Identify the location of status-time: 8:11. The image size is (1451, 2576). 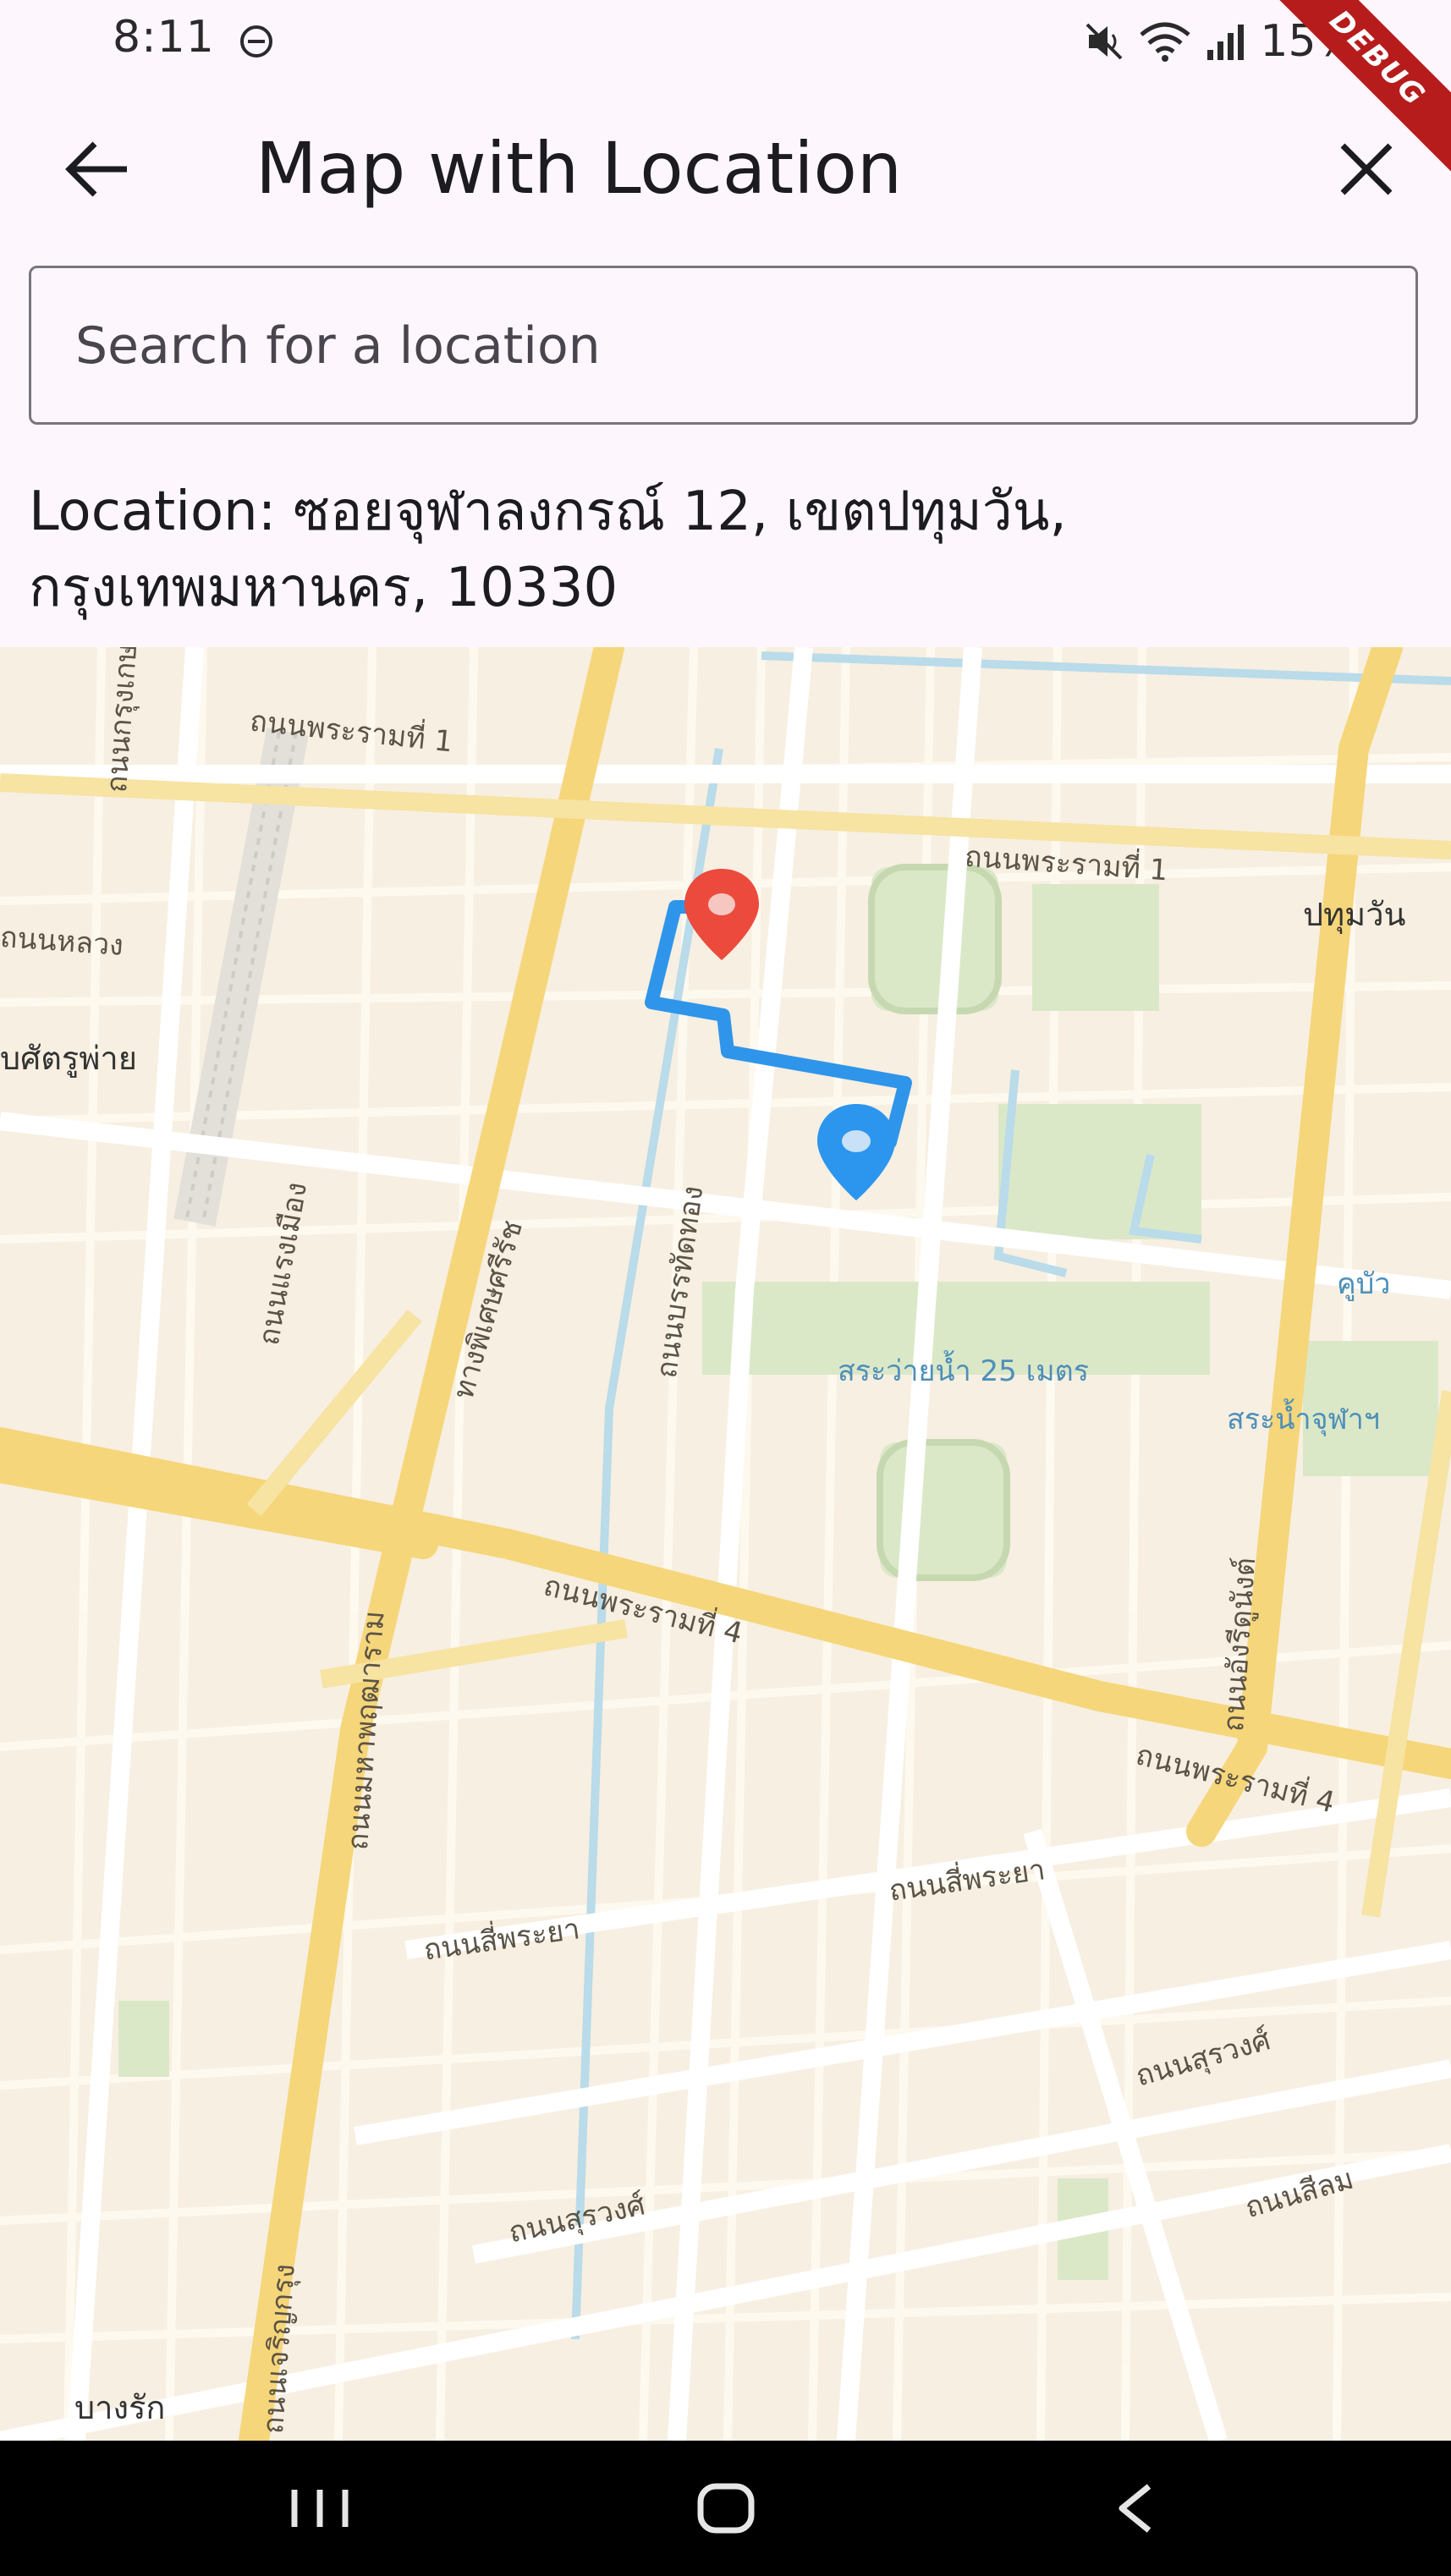
(164, 37).